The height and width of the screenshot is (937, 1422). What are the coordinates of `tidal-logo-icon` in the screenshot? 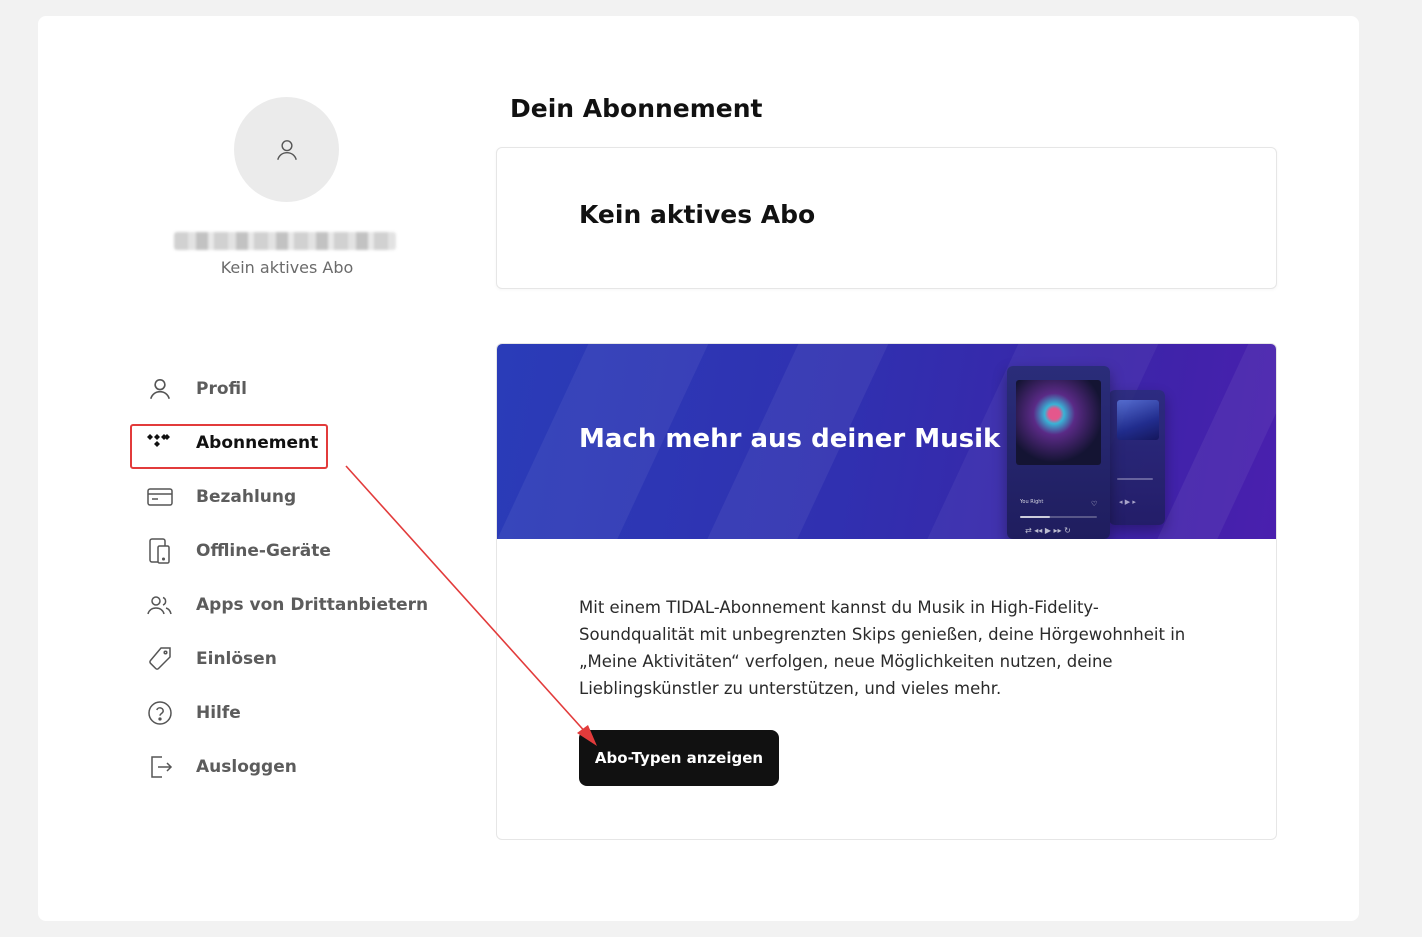 It's located at (160, 443).